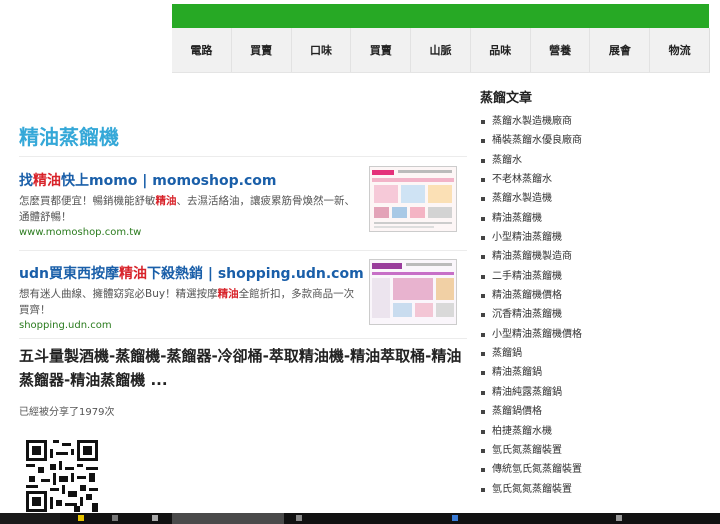 The image size is (720, 524). What do you see at coordinates (592, 140) in the screenshot?
I see `sidebar-article-link: 桶裝蒸餾水優良廠商` at bounding box center [592, 140].